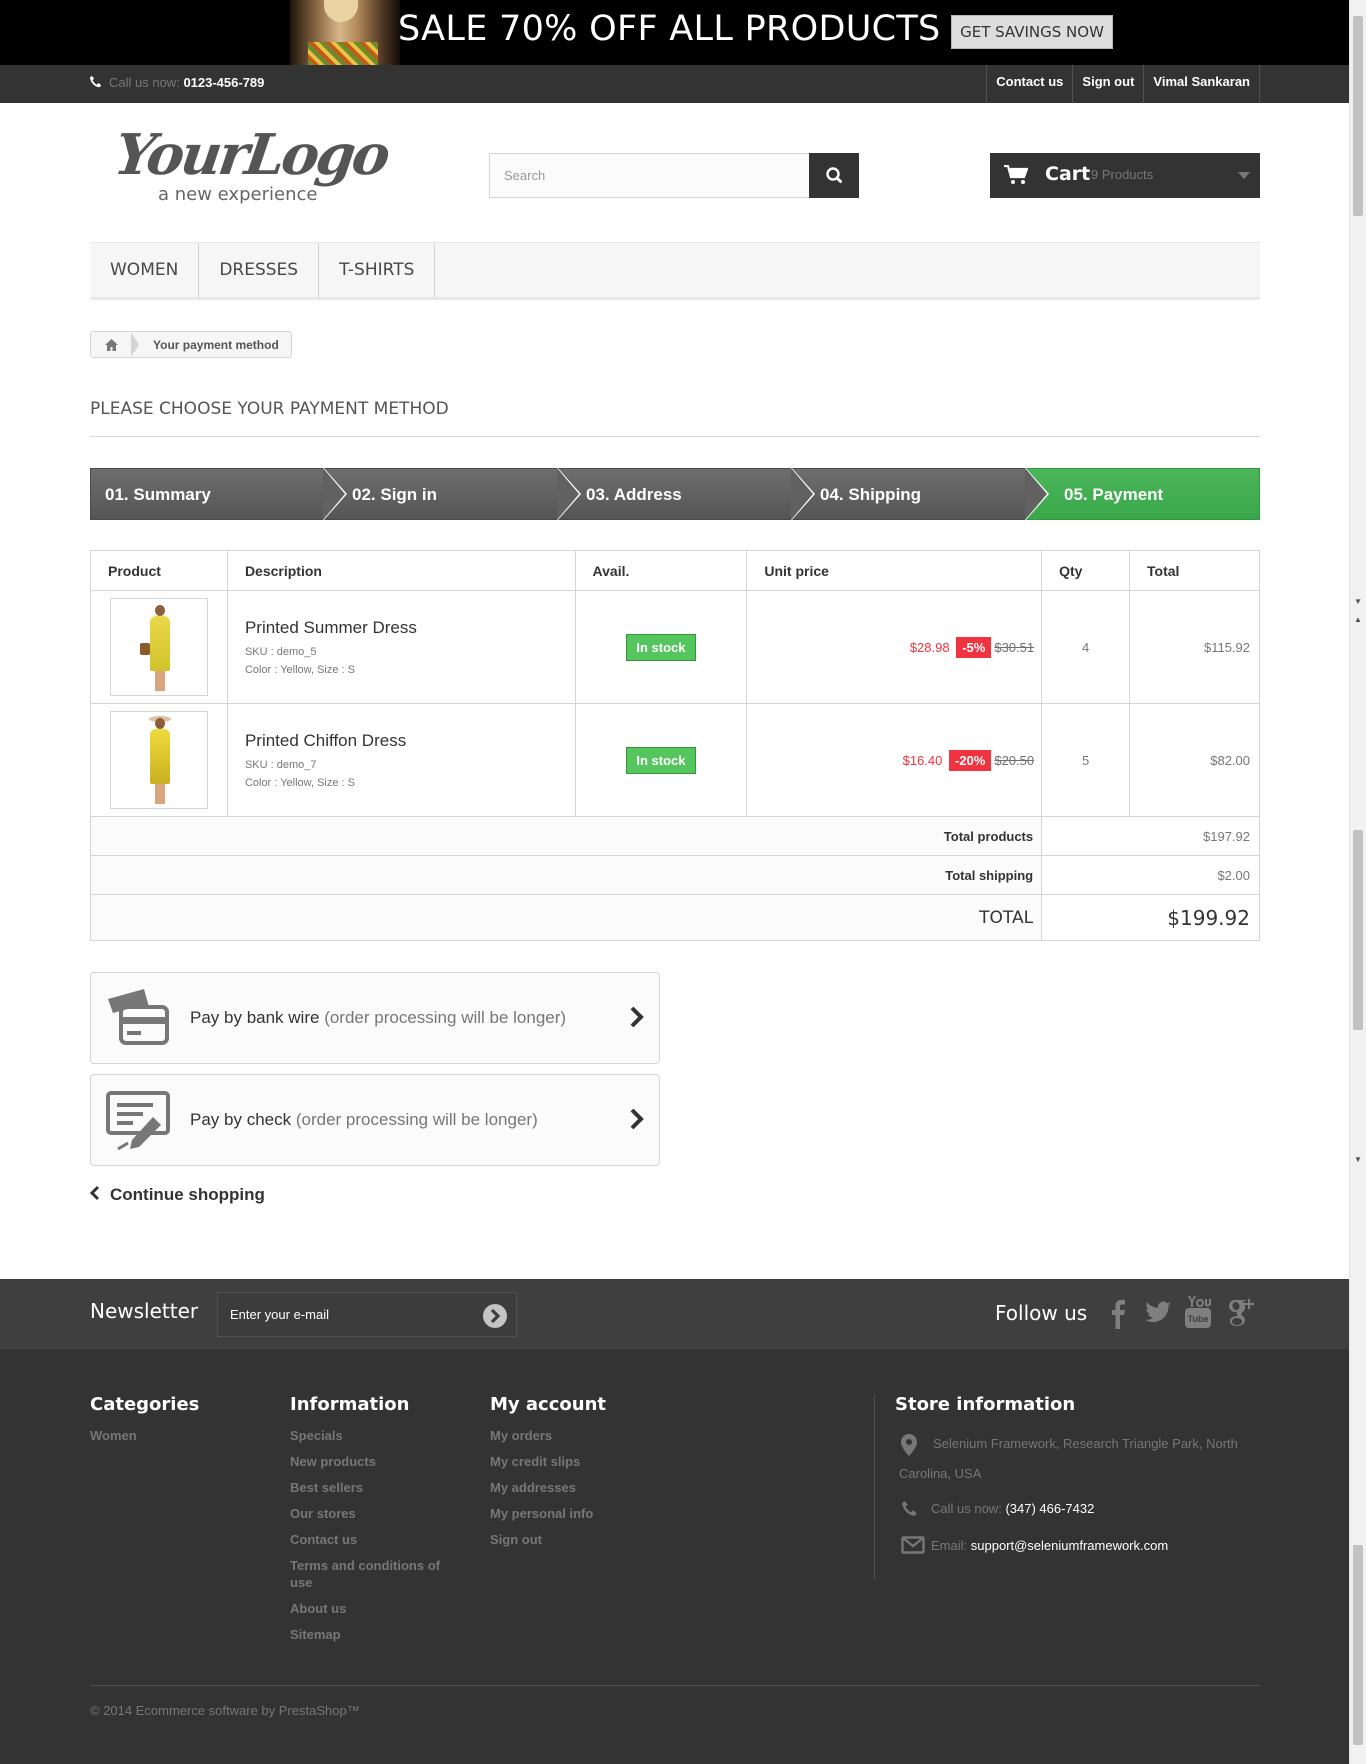 The height and width of the screenshot is (1764, 1366). I want to click on footer-link-new-products: New products, so click(370, 1461).